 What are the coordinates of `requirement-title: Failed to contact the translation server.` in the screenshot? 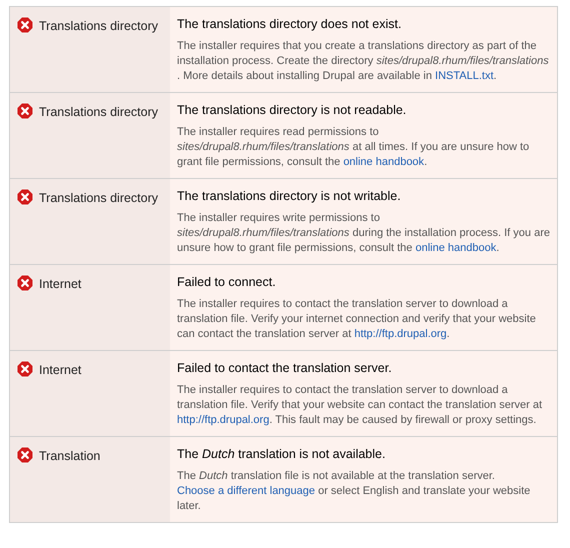 It's located at (285, 368).